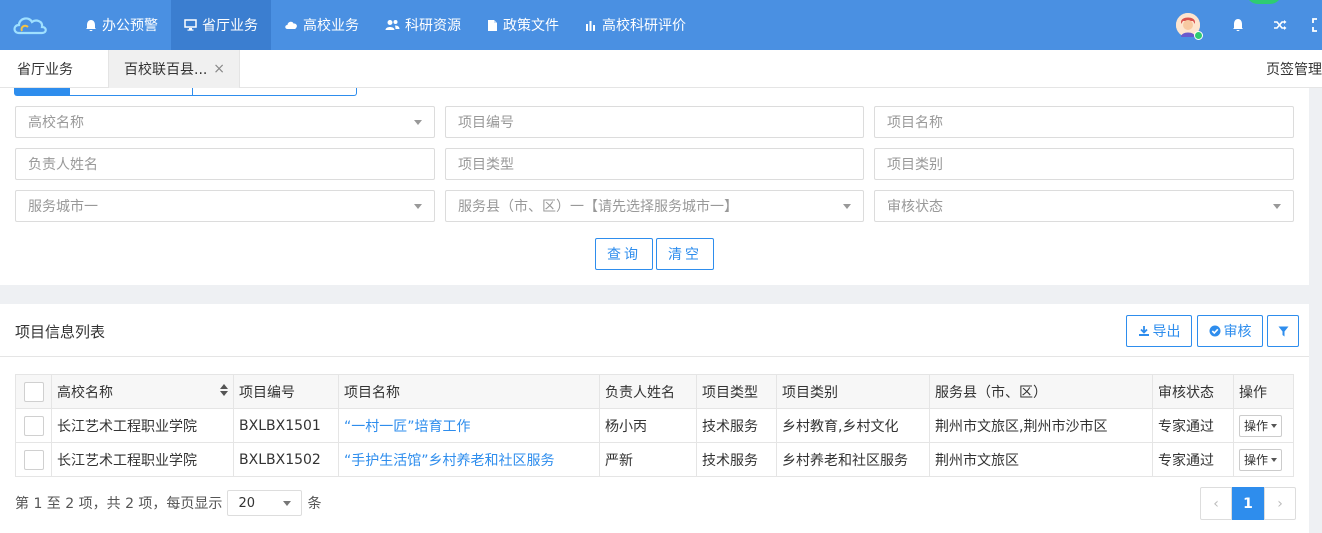 The height and width of the screenshot is (533, 1322). Describe the element at coordinates (486, 123) in the screenshot. I see `project-code-placeholder: 项目编号` at that location.